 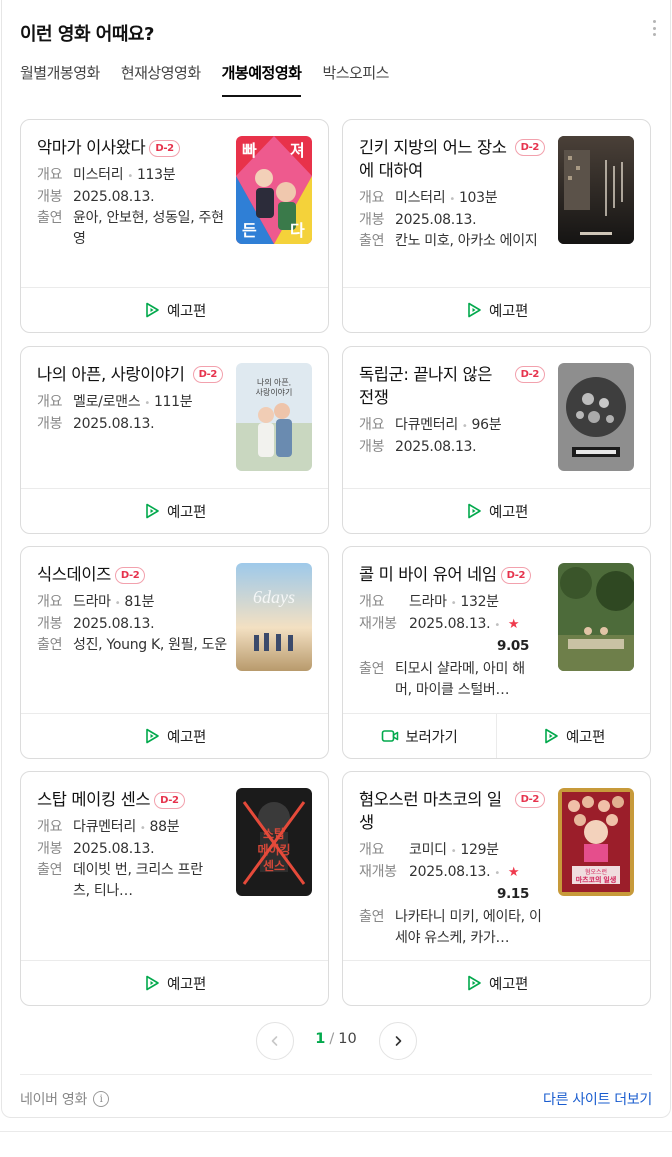 I want to click on tab-now-showing: 현재상영영화, so click(x=161, y=78).